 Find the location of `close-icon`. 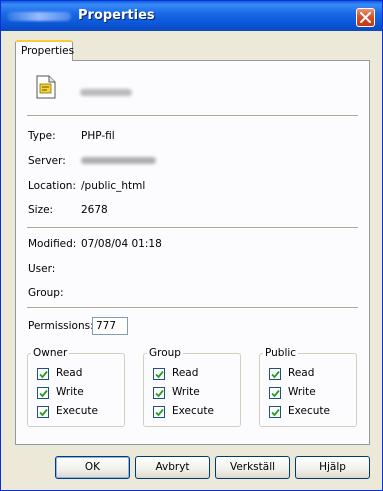

close-icon is located at coordinates (365, 17).